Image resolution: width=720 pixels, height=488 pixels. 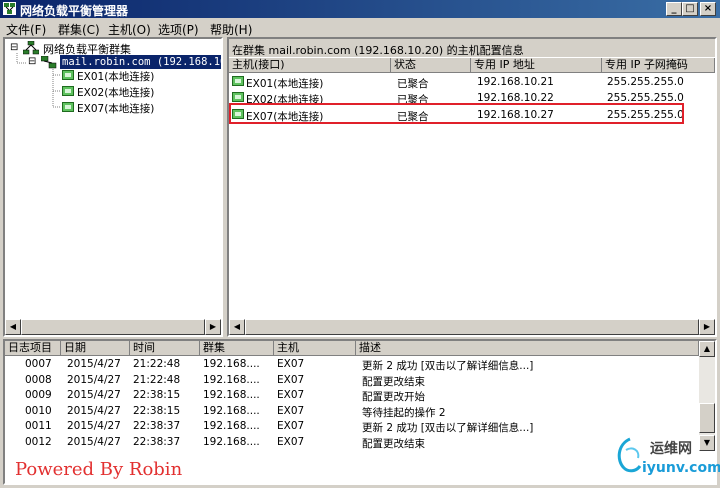 What do you see at coordinates (115, 92) in the screenshot?
I see `tree-interface-ex02: EX02(本地连接)` at bounding box center [115, 92].